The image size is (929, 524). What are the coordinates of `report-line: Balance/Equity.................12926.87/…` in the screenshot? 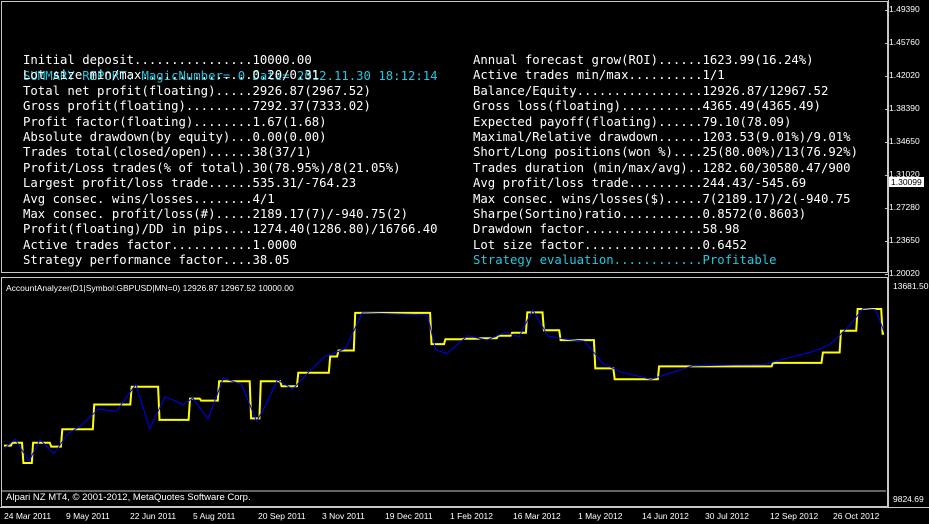 It's located at (651, 90).